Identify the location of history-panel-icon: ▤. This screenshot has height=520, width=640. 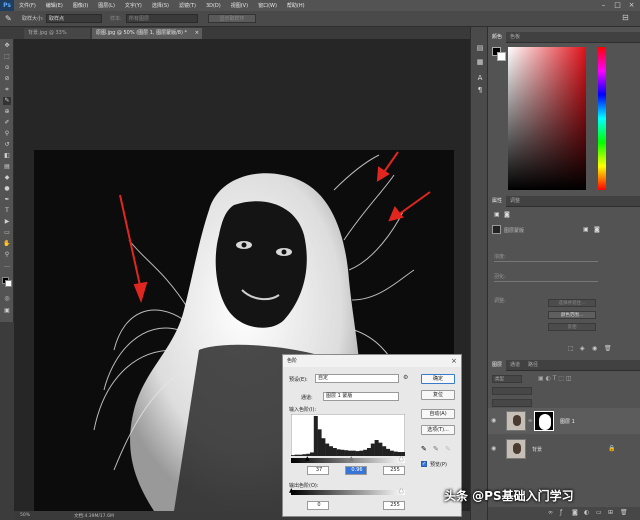
(480, 48).